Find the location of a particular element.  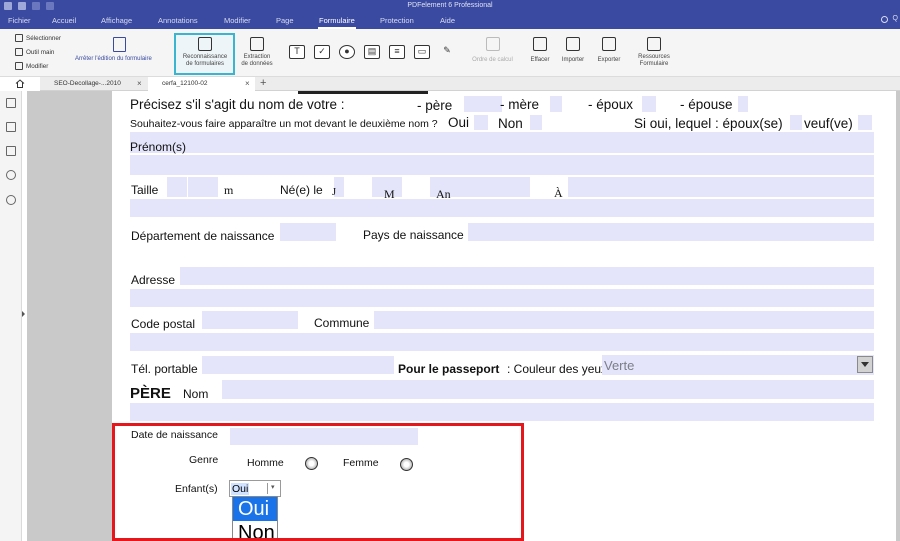

pays-label: Pays de naissance is located at coordinates (413, 235).